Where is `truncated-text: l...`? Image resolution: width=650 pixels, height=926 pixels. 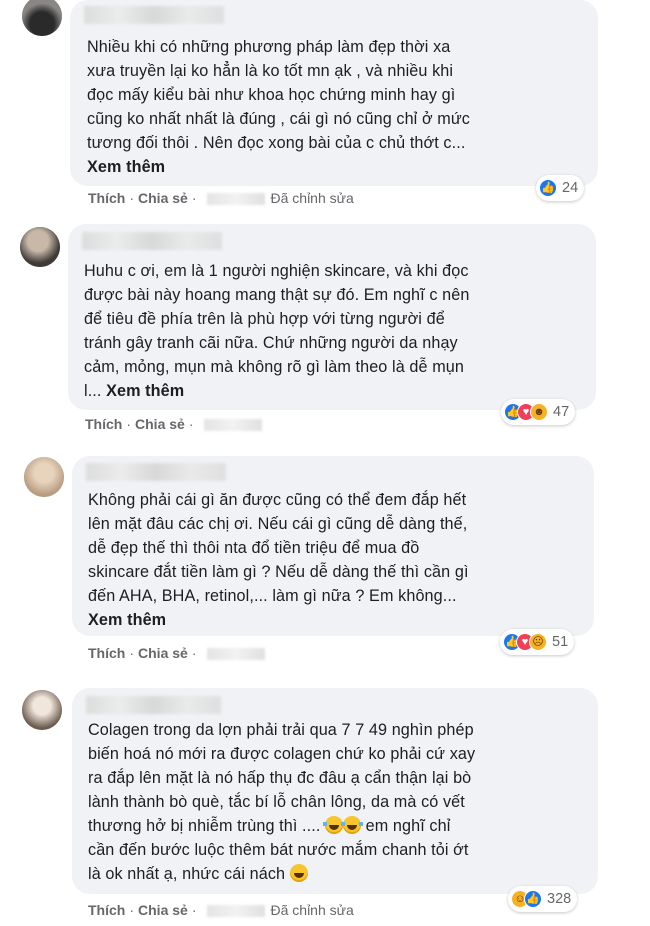
truncated-text: l... is located at coordinates (95, 391).